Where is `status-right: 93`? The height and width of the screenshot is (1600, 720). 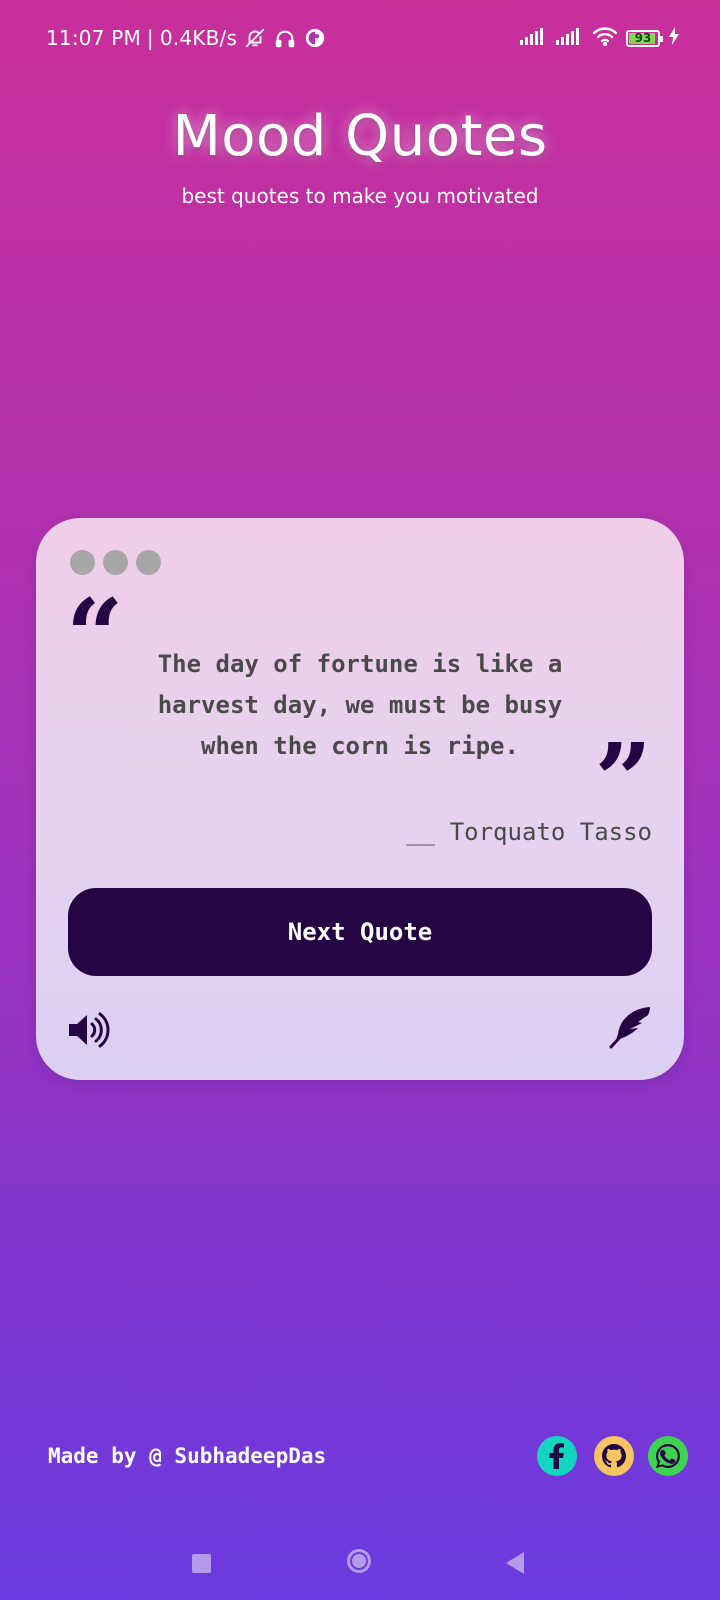 status-right: 93 is located at coordinates (600, 38).